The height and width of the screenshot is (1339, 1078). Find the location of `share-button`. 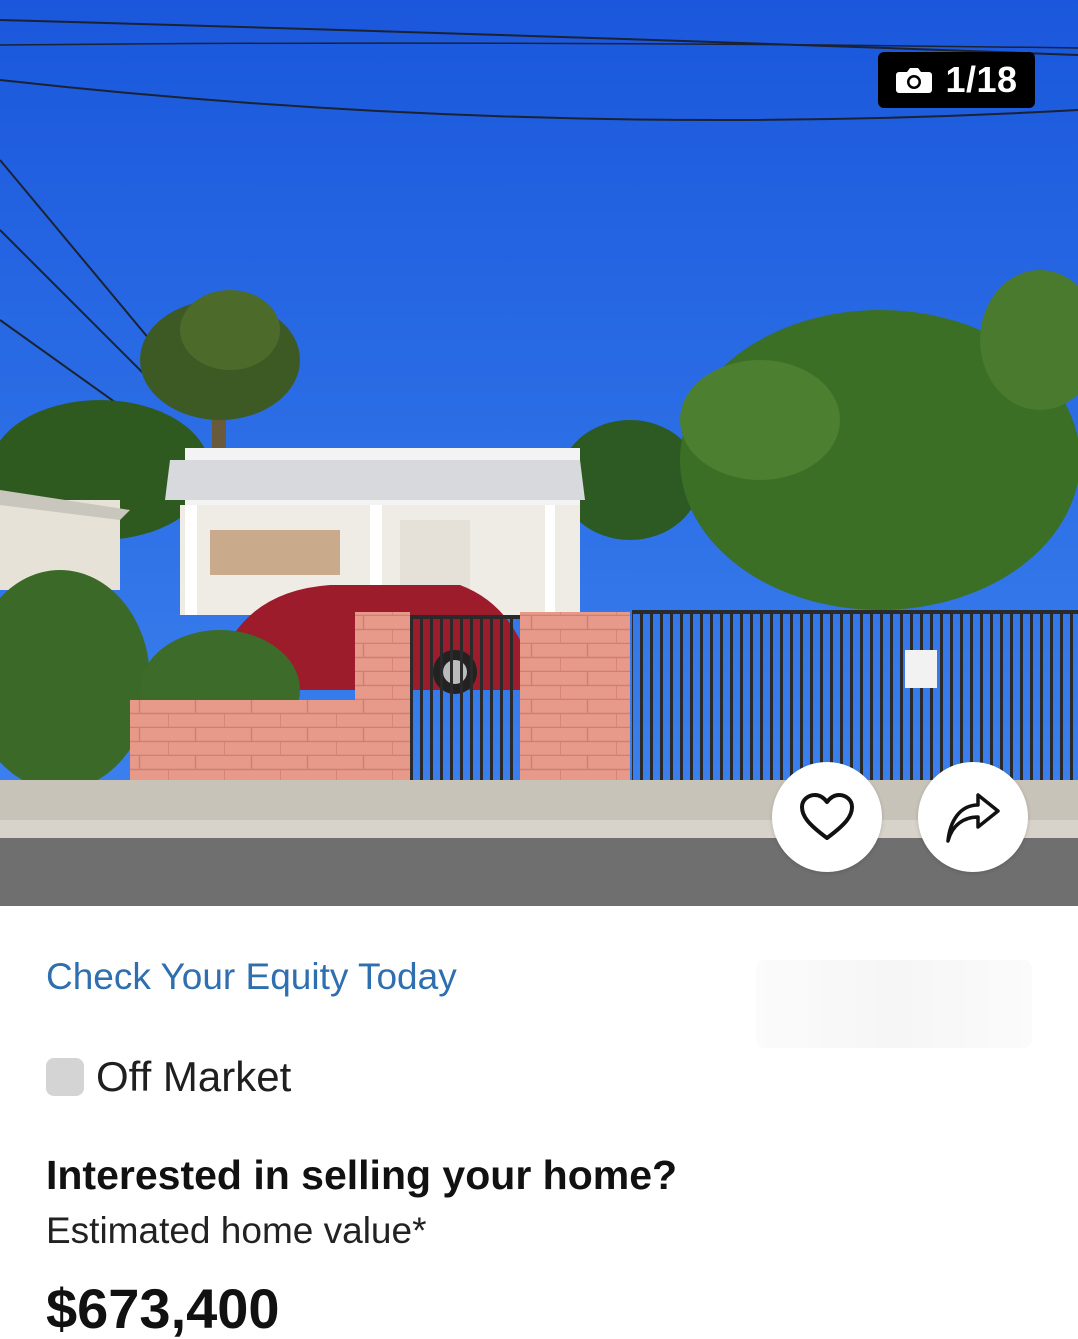

share-button is located at coordinates (973, 817).